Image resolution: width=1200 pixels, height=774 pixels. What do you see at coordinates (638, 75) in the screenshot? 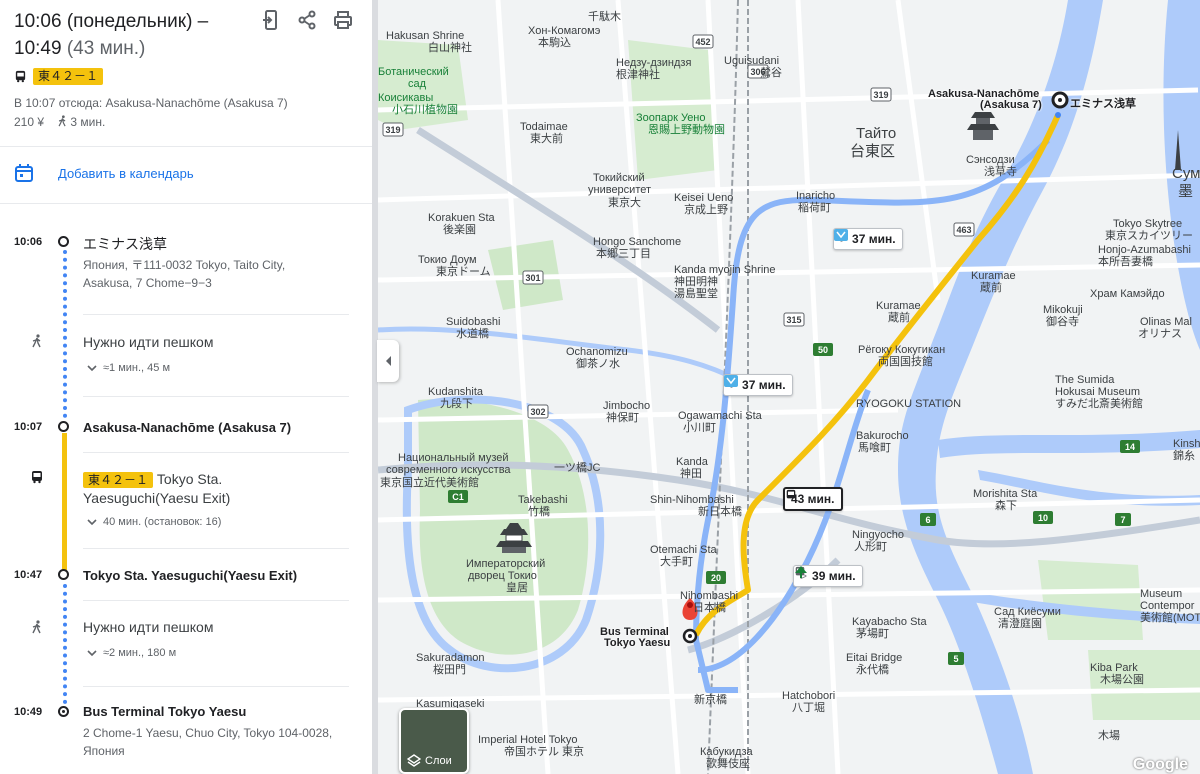
I see `map-label: 根津神社` at bounding box center [638, 75].